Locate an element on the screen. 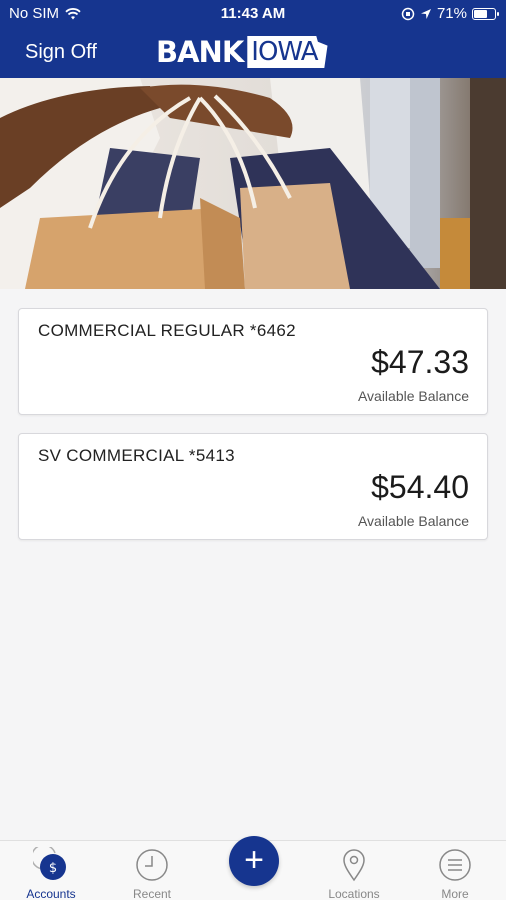  status-bar: No SIM 11:43 AM 71% is located at coordinates (253, 13).